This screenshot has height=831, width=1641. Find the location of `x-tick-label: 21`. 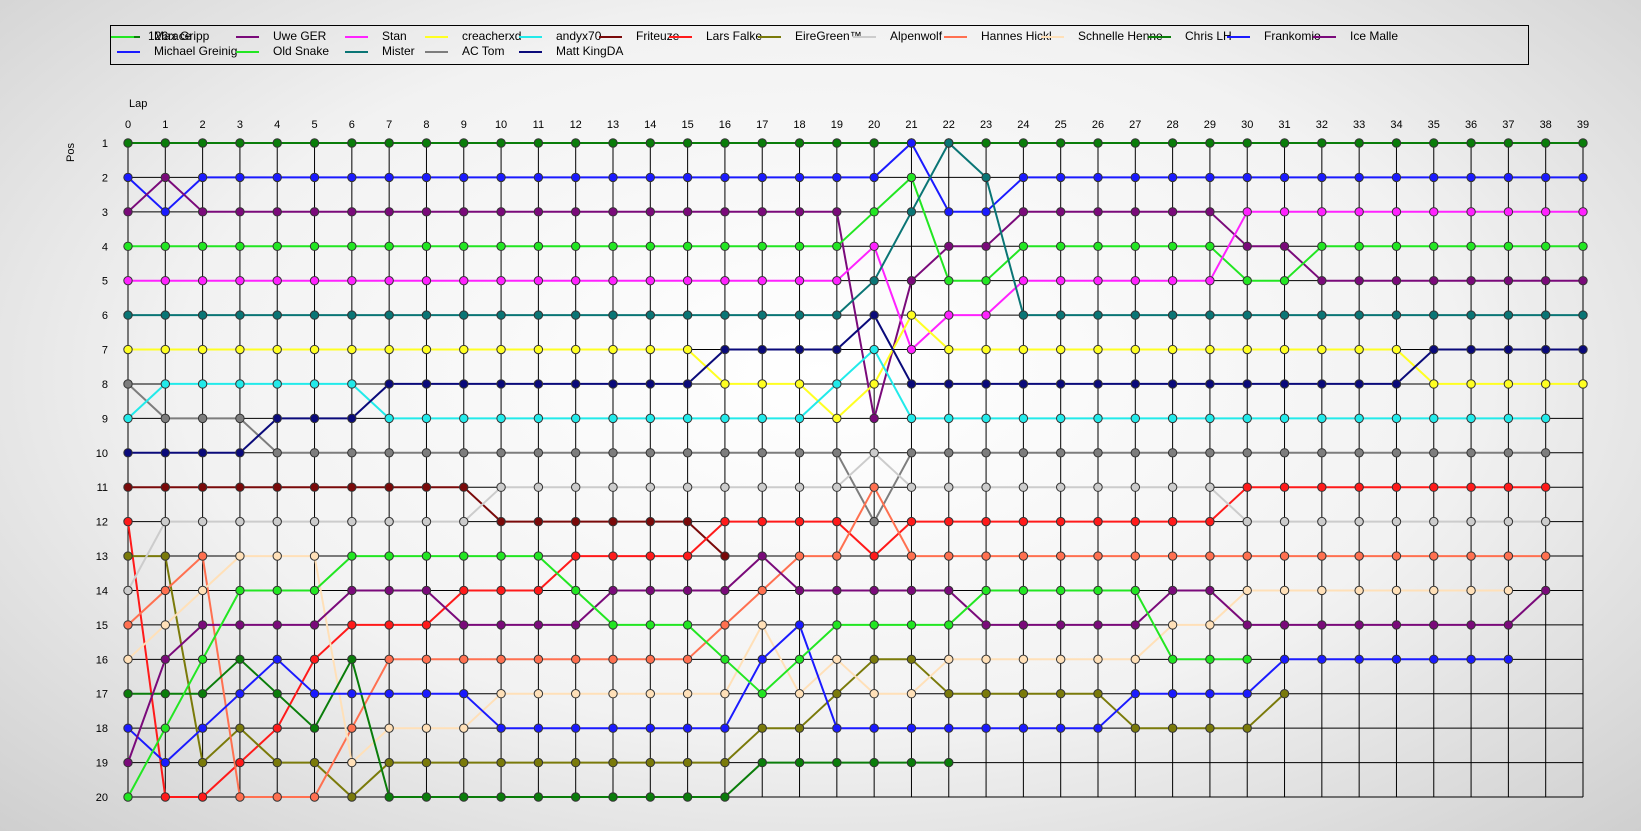

x-tick-label: 21 is located at coordinates (911, 125).